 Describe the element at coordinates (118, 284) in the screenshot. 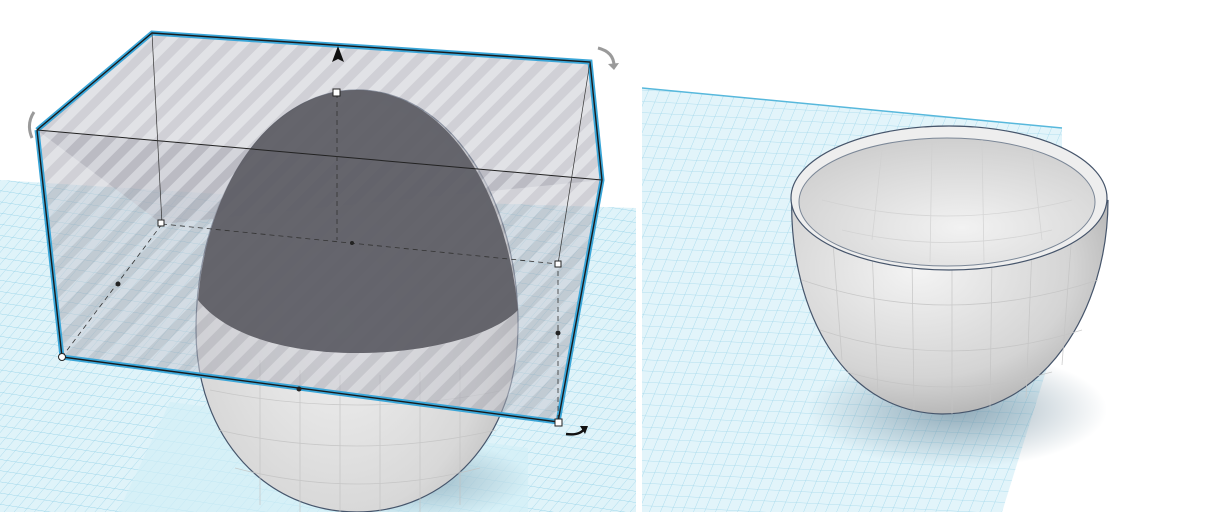

I see `edge-handle-left` at that location.